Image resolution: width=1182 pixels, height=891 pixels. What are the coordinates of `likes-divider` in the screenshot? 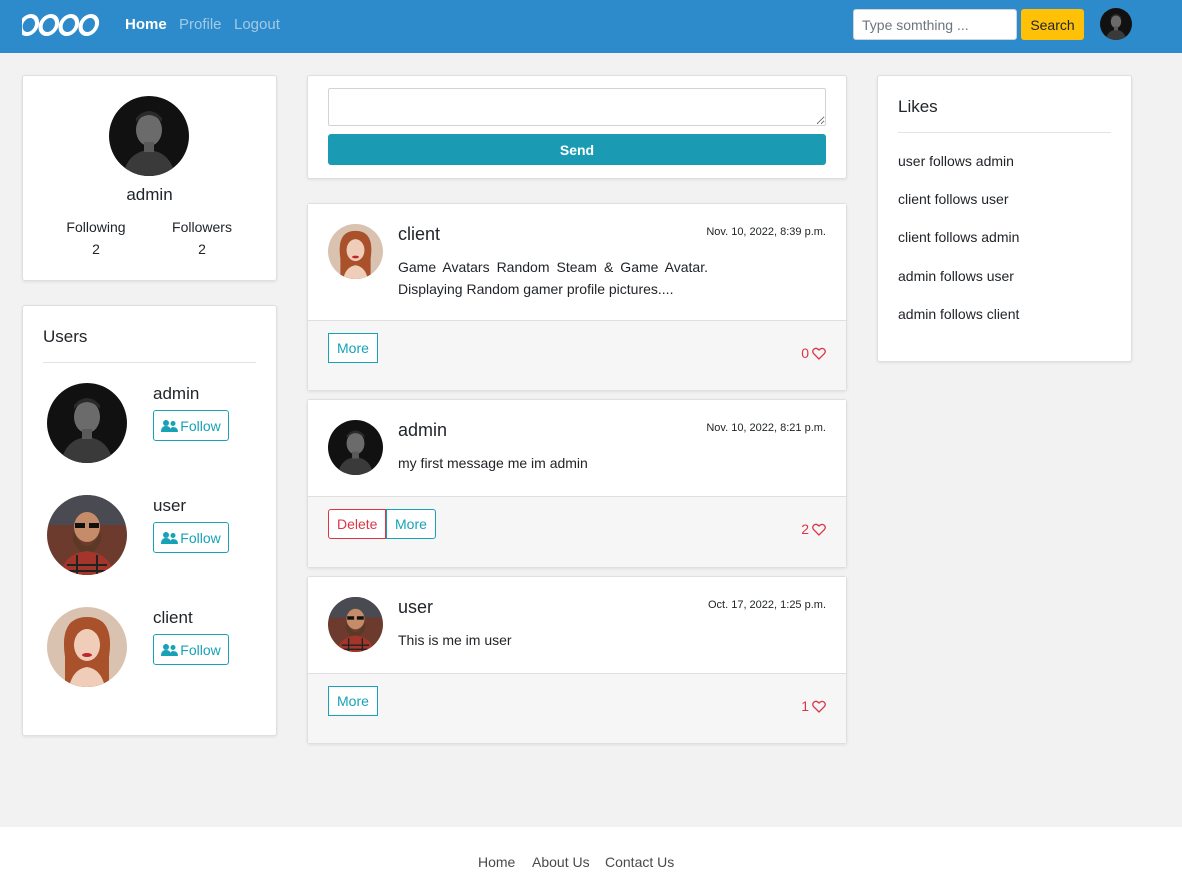 It's located at (1004, 132).